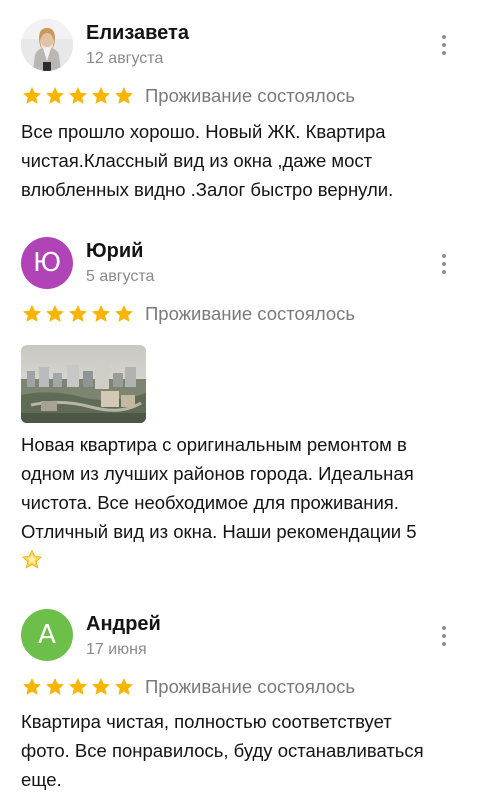  I want to click on user-photo-icon, so click(47, 45).